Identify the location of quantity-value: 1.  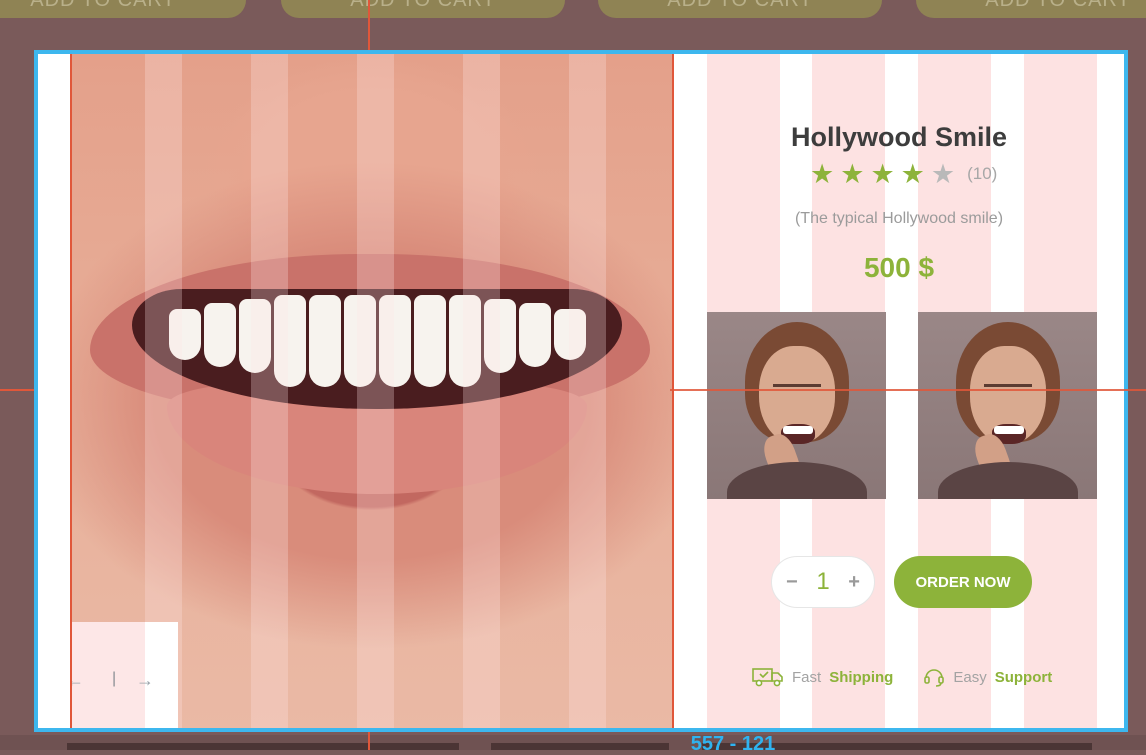
(822, 582).